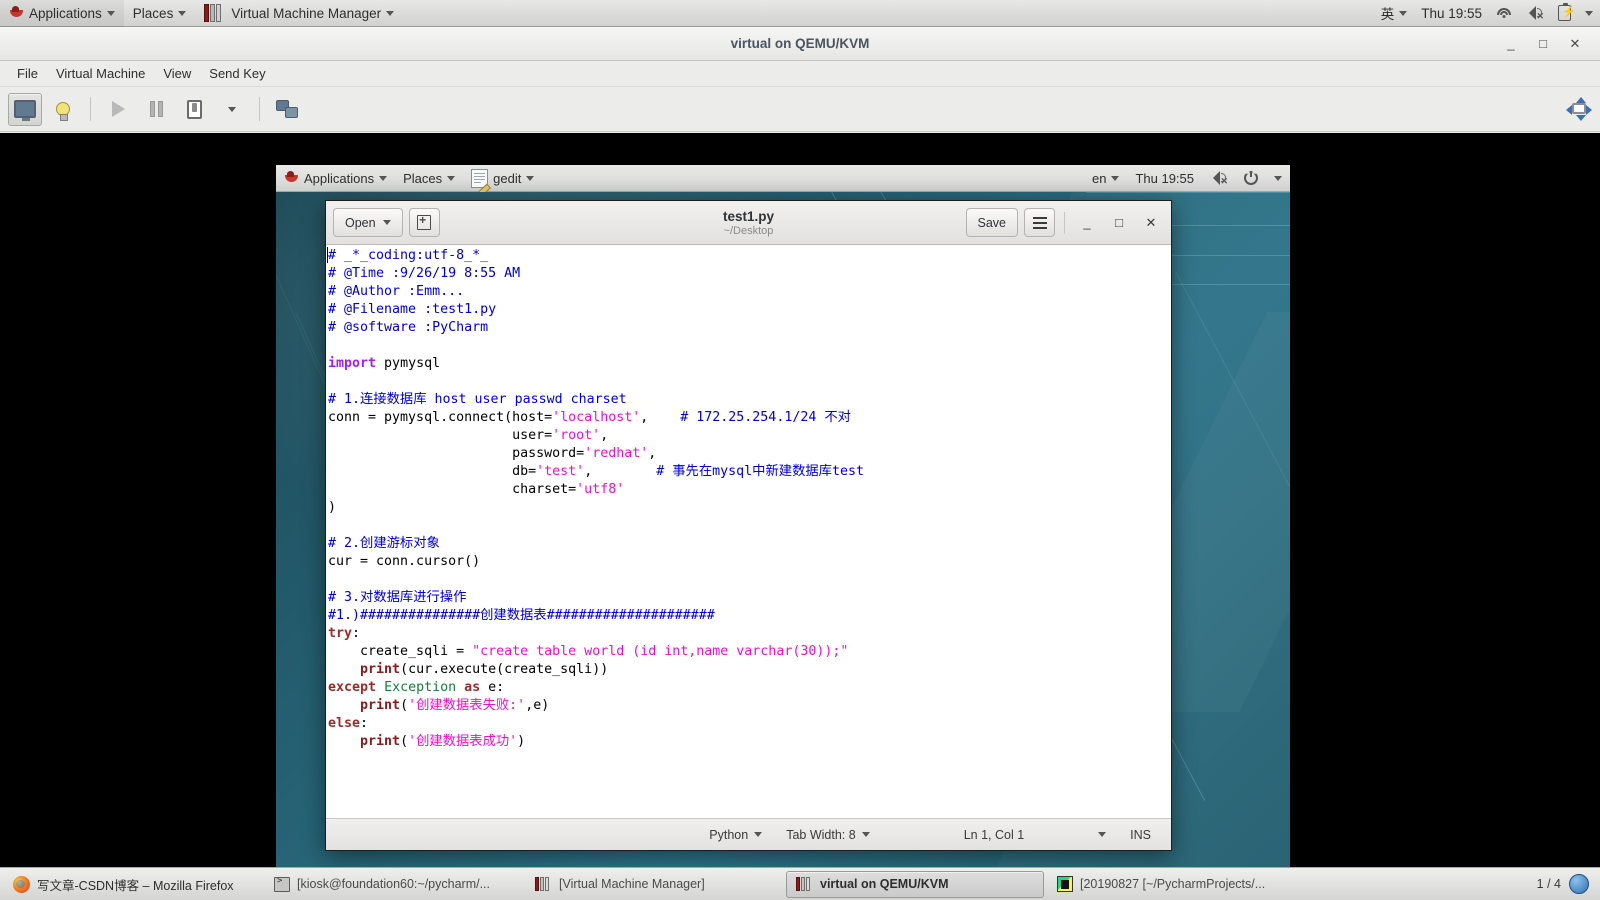  What do you see at coordinates (760, 471) in the screenshot?
I see `code-token: # 事先在mysql中新建数据库test` at bounding box center [760, 471].